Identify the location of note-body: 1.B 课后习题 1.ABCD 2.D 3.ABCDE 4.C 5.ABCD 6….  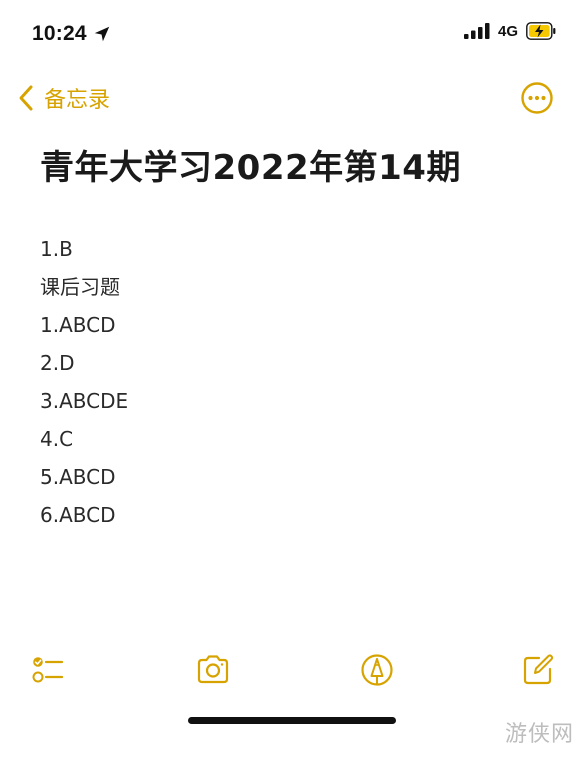
(84, 382).